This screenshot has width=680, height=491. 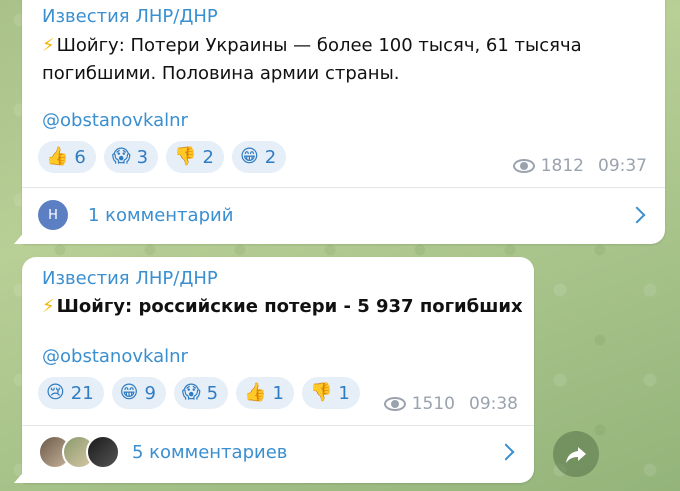 What do you see at coordinates (161, 215) in the screenshot?
I see `comments-label: 1 комментарий` at bounding box center [161, 215].